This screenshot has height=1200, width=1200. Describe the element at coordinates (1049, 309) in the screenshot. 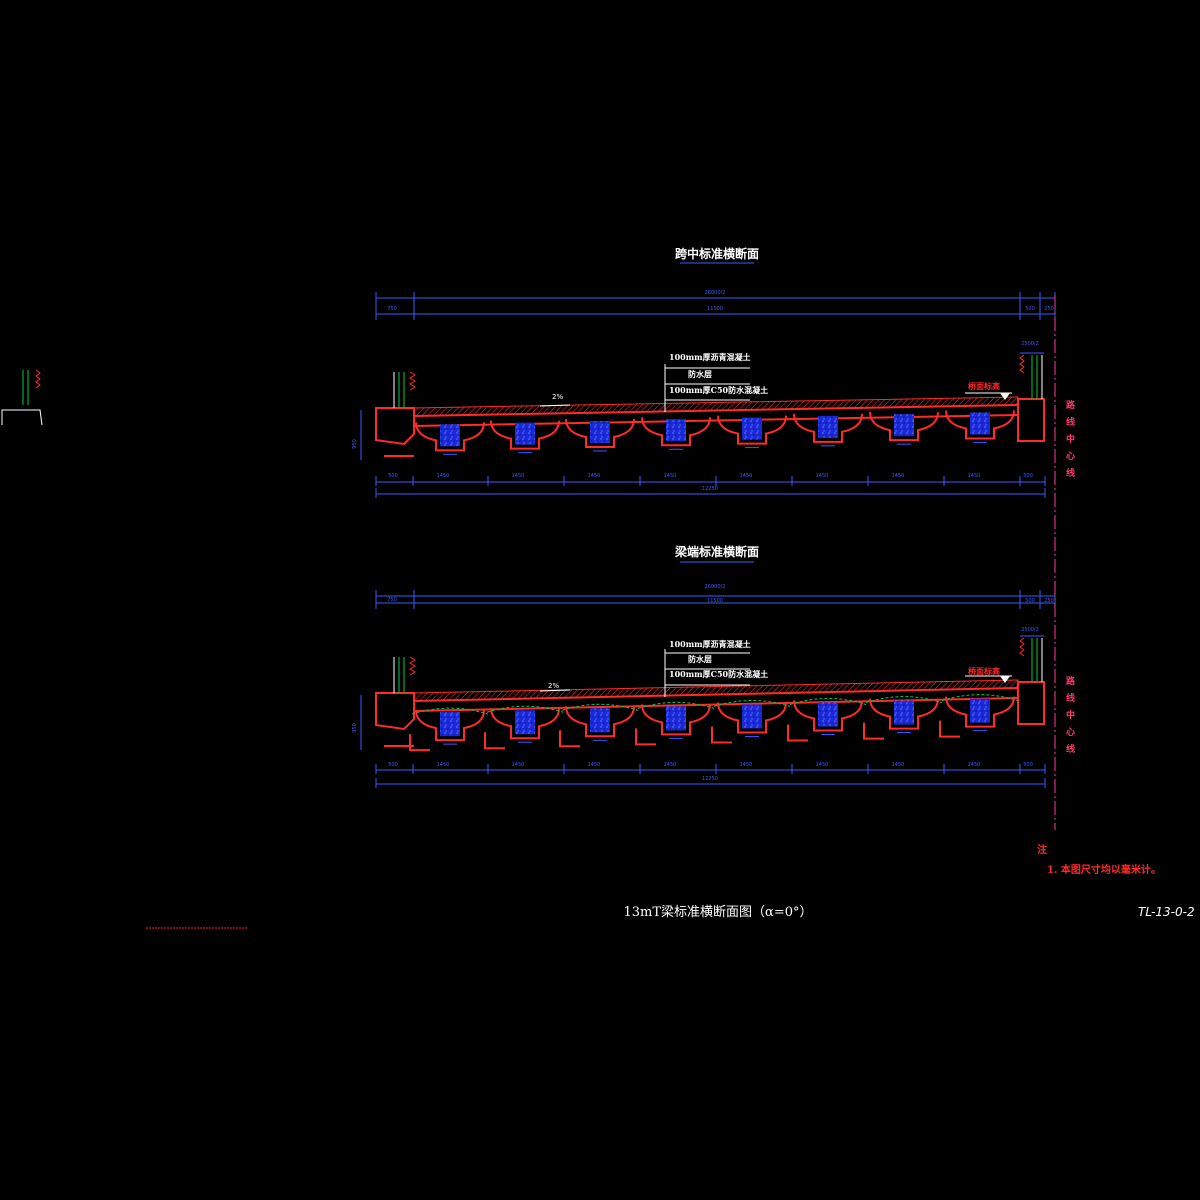

I see `top-dim-3: 250` at that location.